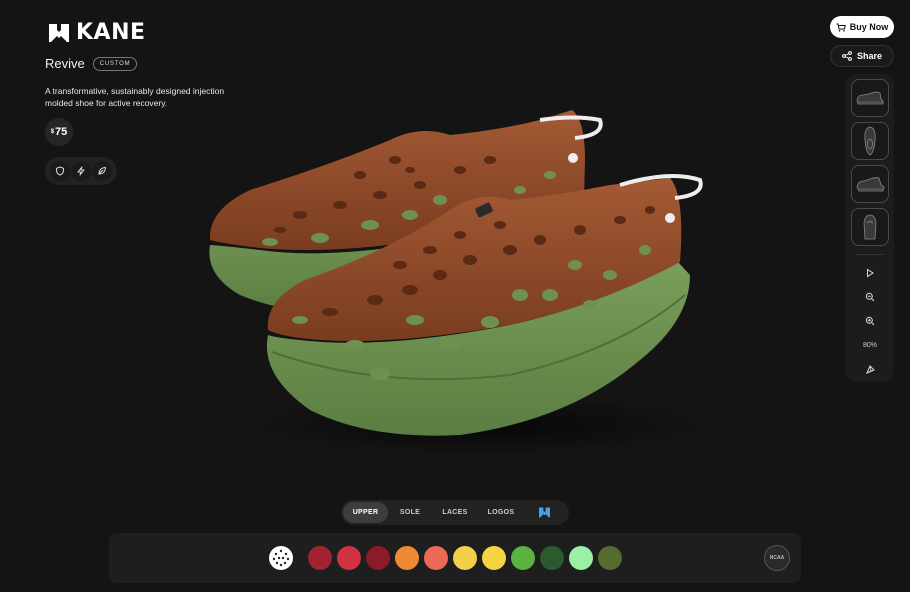 This screenshot has width=910, height=592. I want to click on panel-divider, so click(870, 254).